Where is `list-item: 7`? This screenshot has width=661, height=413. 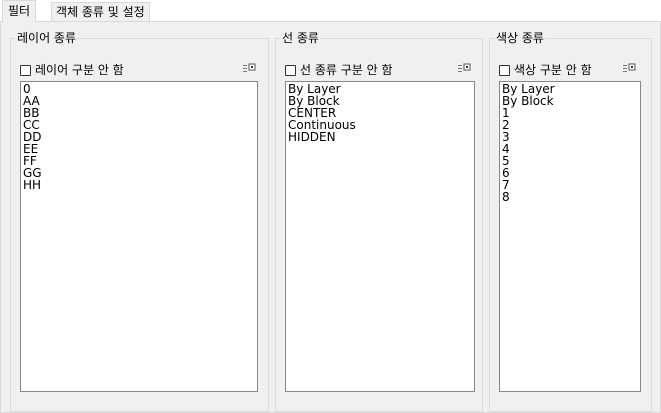
list-item: 7 is located at coordinates (570, 185).